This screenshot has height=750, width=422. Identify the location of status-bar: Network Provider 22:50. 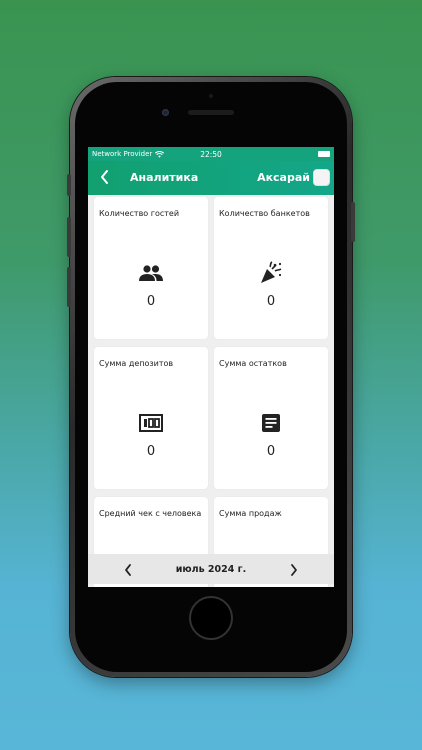
(211, 154).